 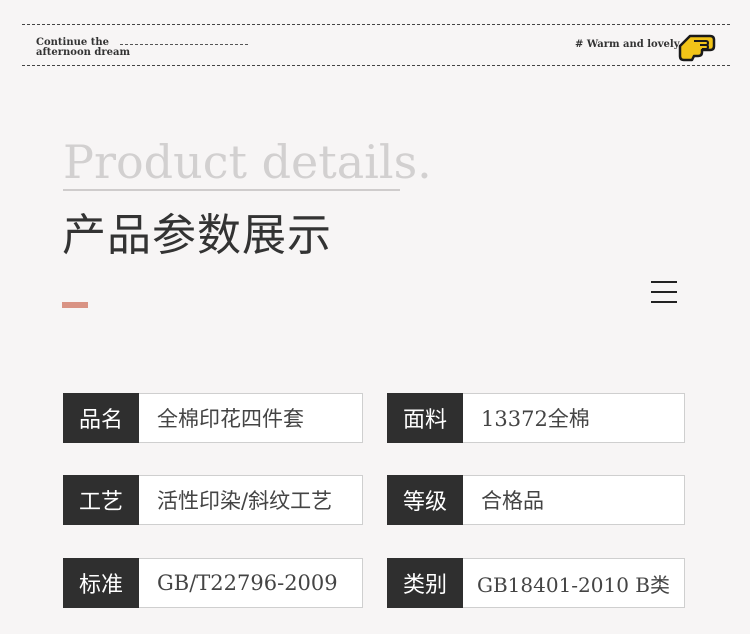 I want to click on spec-label: 工艺, so click(x=101, y=500).